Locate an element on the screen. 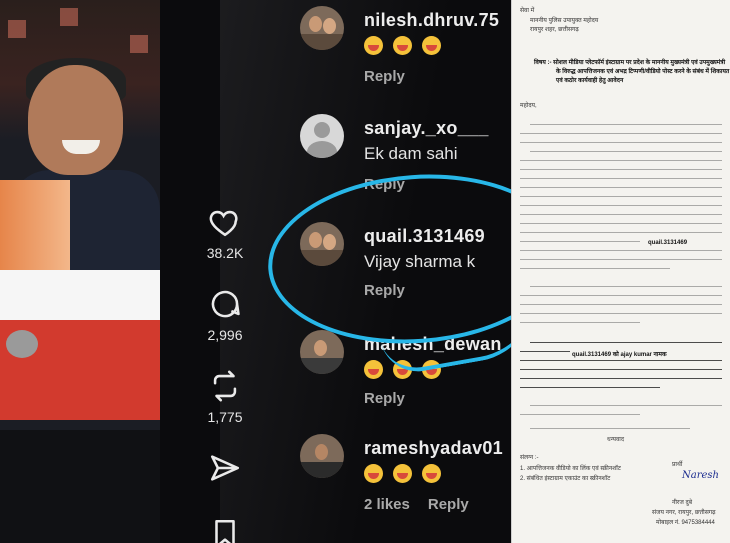 The image size is (730, 543). comment-username: sanjay._xo___ is located at coordinates (426, 128).